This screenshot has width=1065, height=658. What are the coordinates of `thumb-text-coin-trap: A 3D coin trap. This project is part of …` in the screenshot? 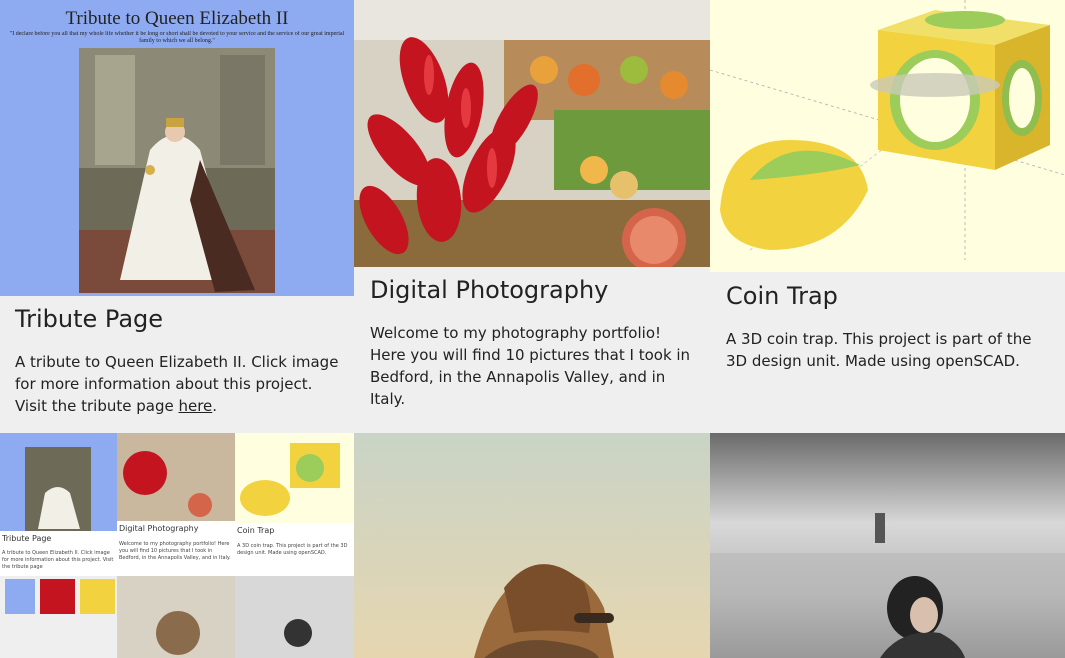 It's located at (292, 549).